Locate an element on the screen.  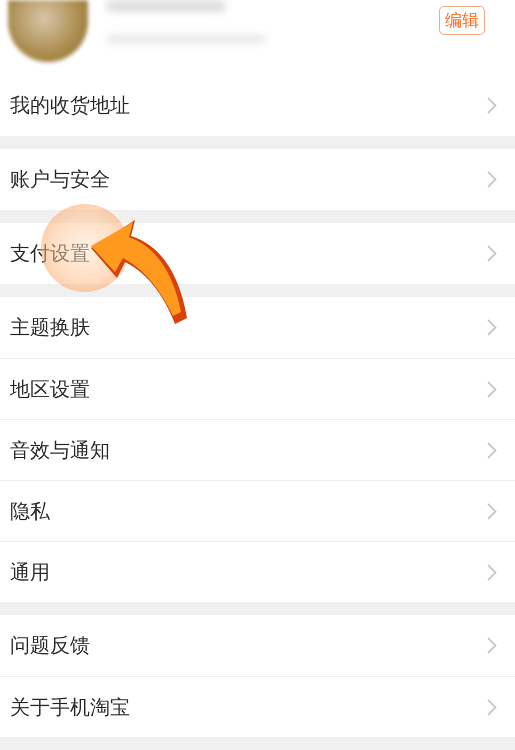
settings-item: 通用 is located at coordinates (257, 571).